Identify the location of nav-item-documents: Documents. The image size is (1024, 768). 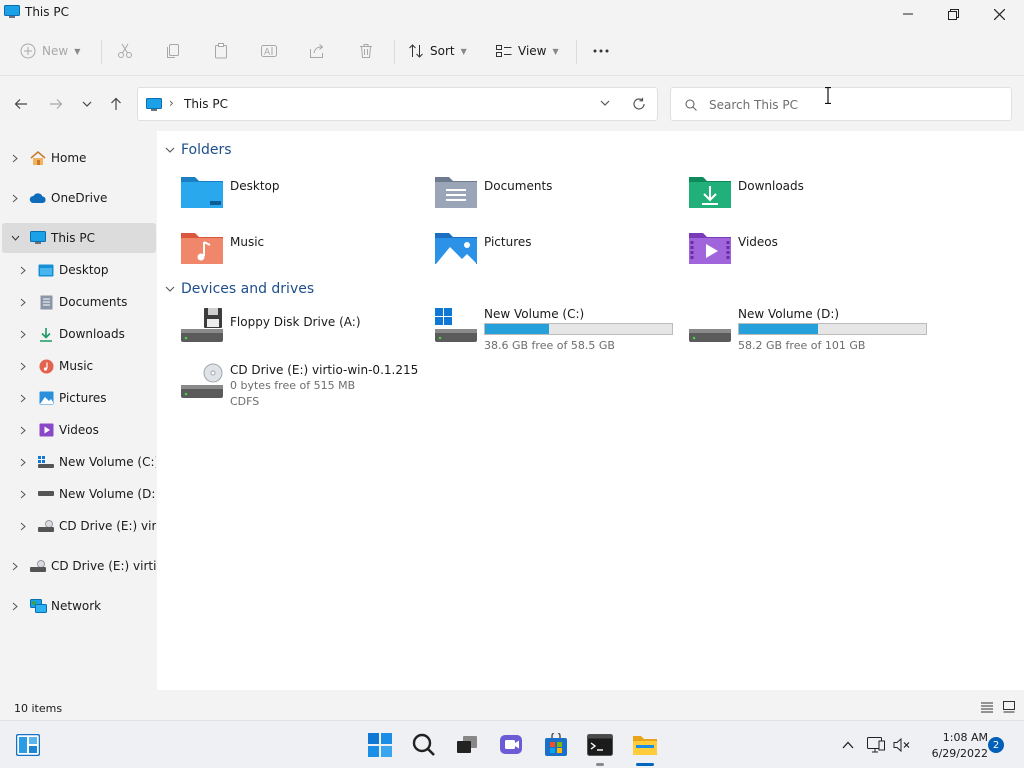
(79, 302).